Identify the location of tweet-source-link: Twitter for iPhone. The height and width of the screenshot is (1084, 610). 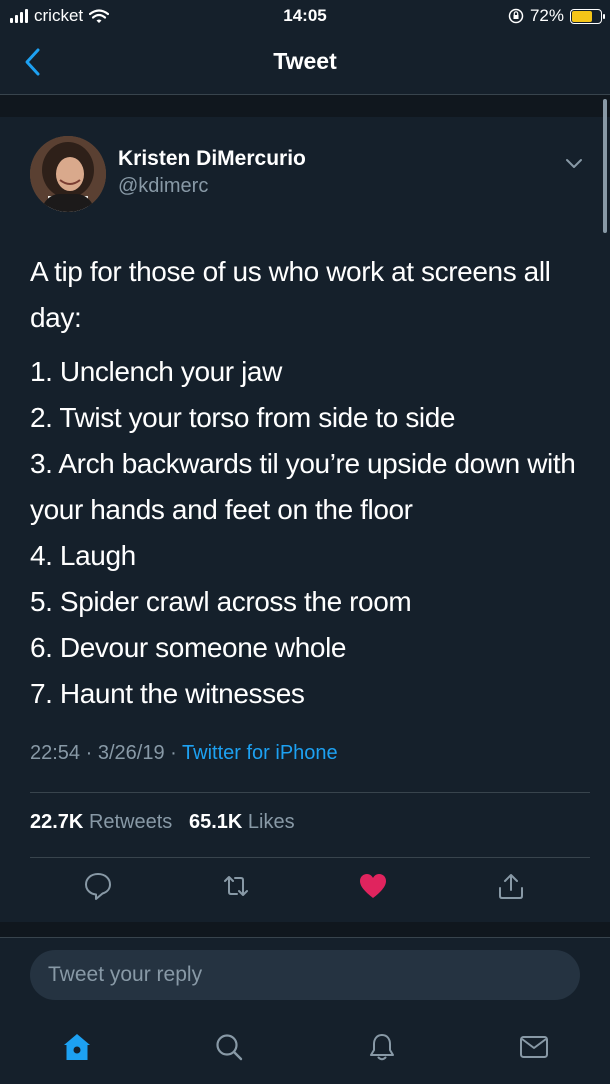
(260, 753).